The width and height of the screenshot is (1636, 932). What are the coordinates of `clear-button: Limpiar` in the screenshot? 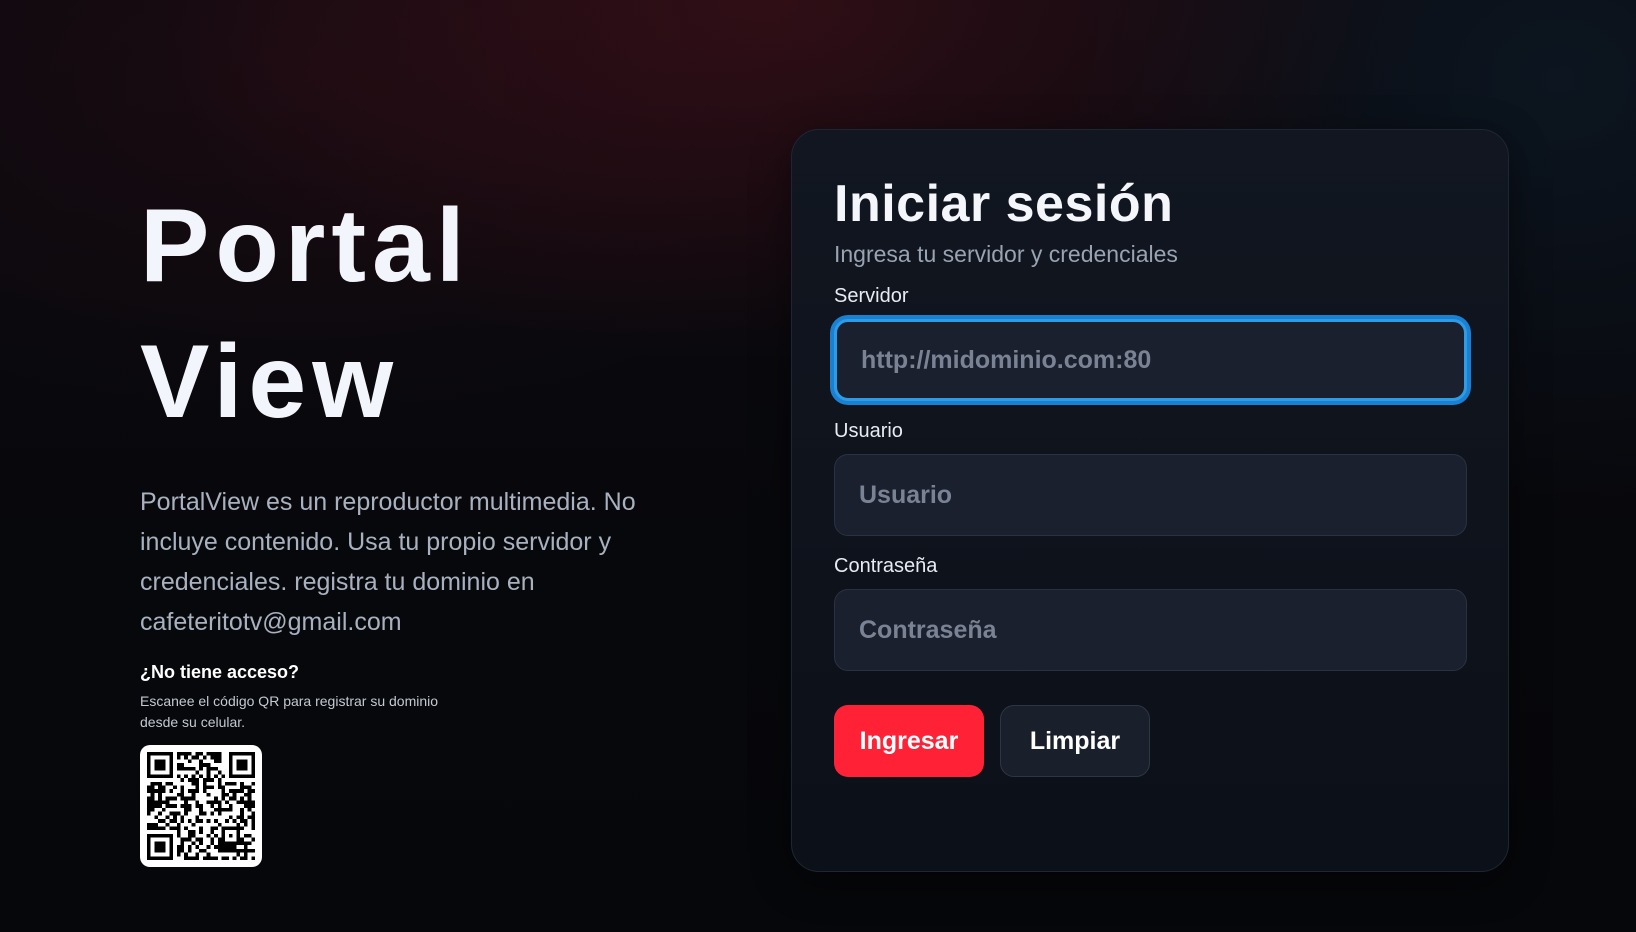 It's located at (1075, 741).